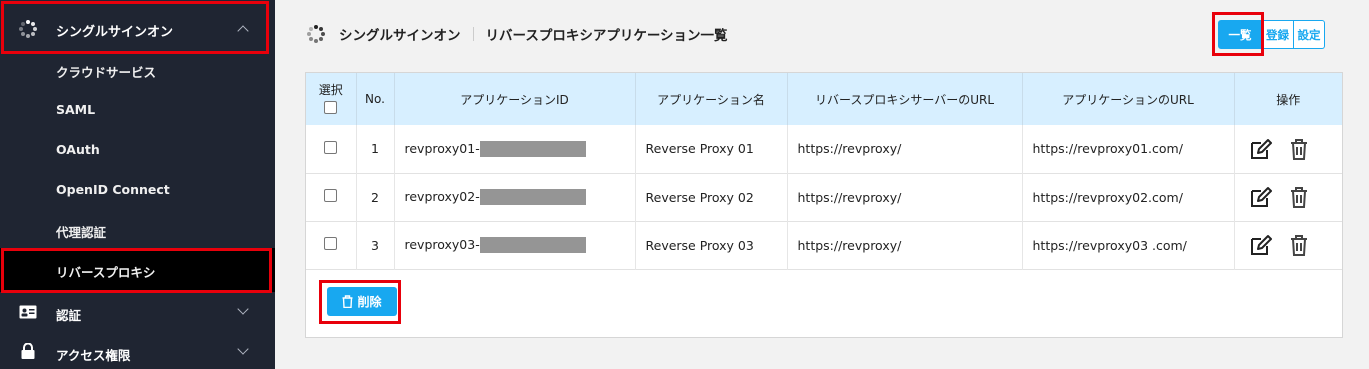 The image size is (1369, 369). What do you see at coordinates (905, 99) in the screenshot?
I see `col-proxy-url: リバースプロキシサーバーのURL` at bounding box center [905, 99].